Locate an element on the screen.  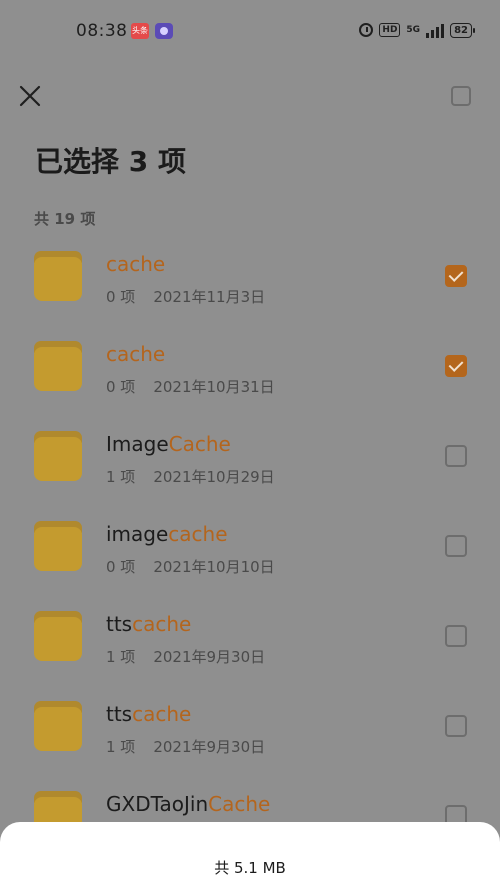
folder-date: 2021年10月29日 is located at coordinates (214, 477).